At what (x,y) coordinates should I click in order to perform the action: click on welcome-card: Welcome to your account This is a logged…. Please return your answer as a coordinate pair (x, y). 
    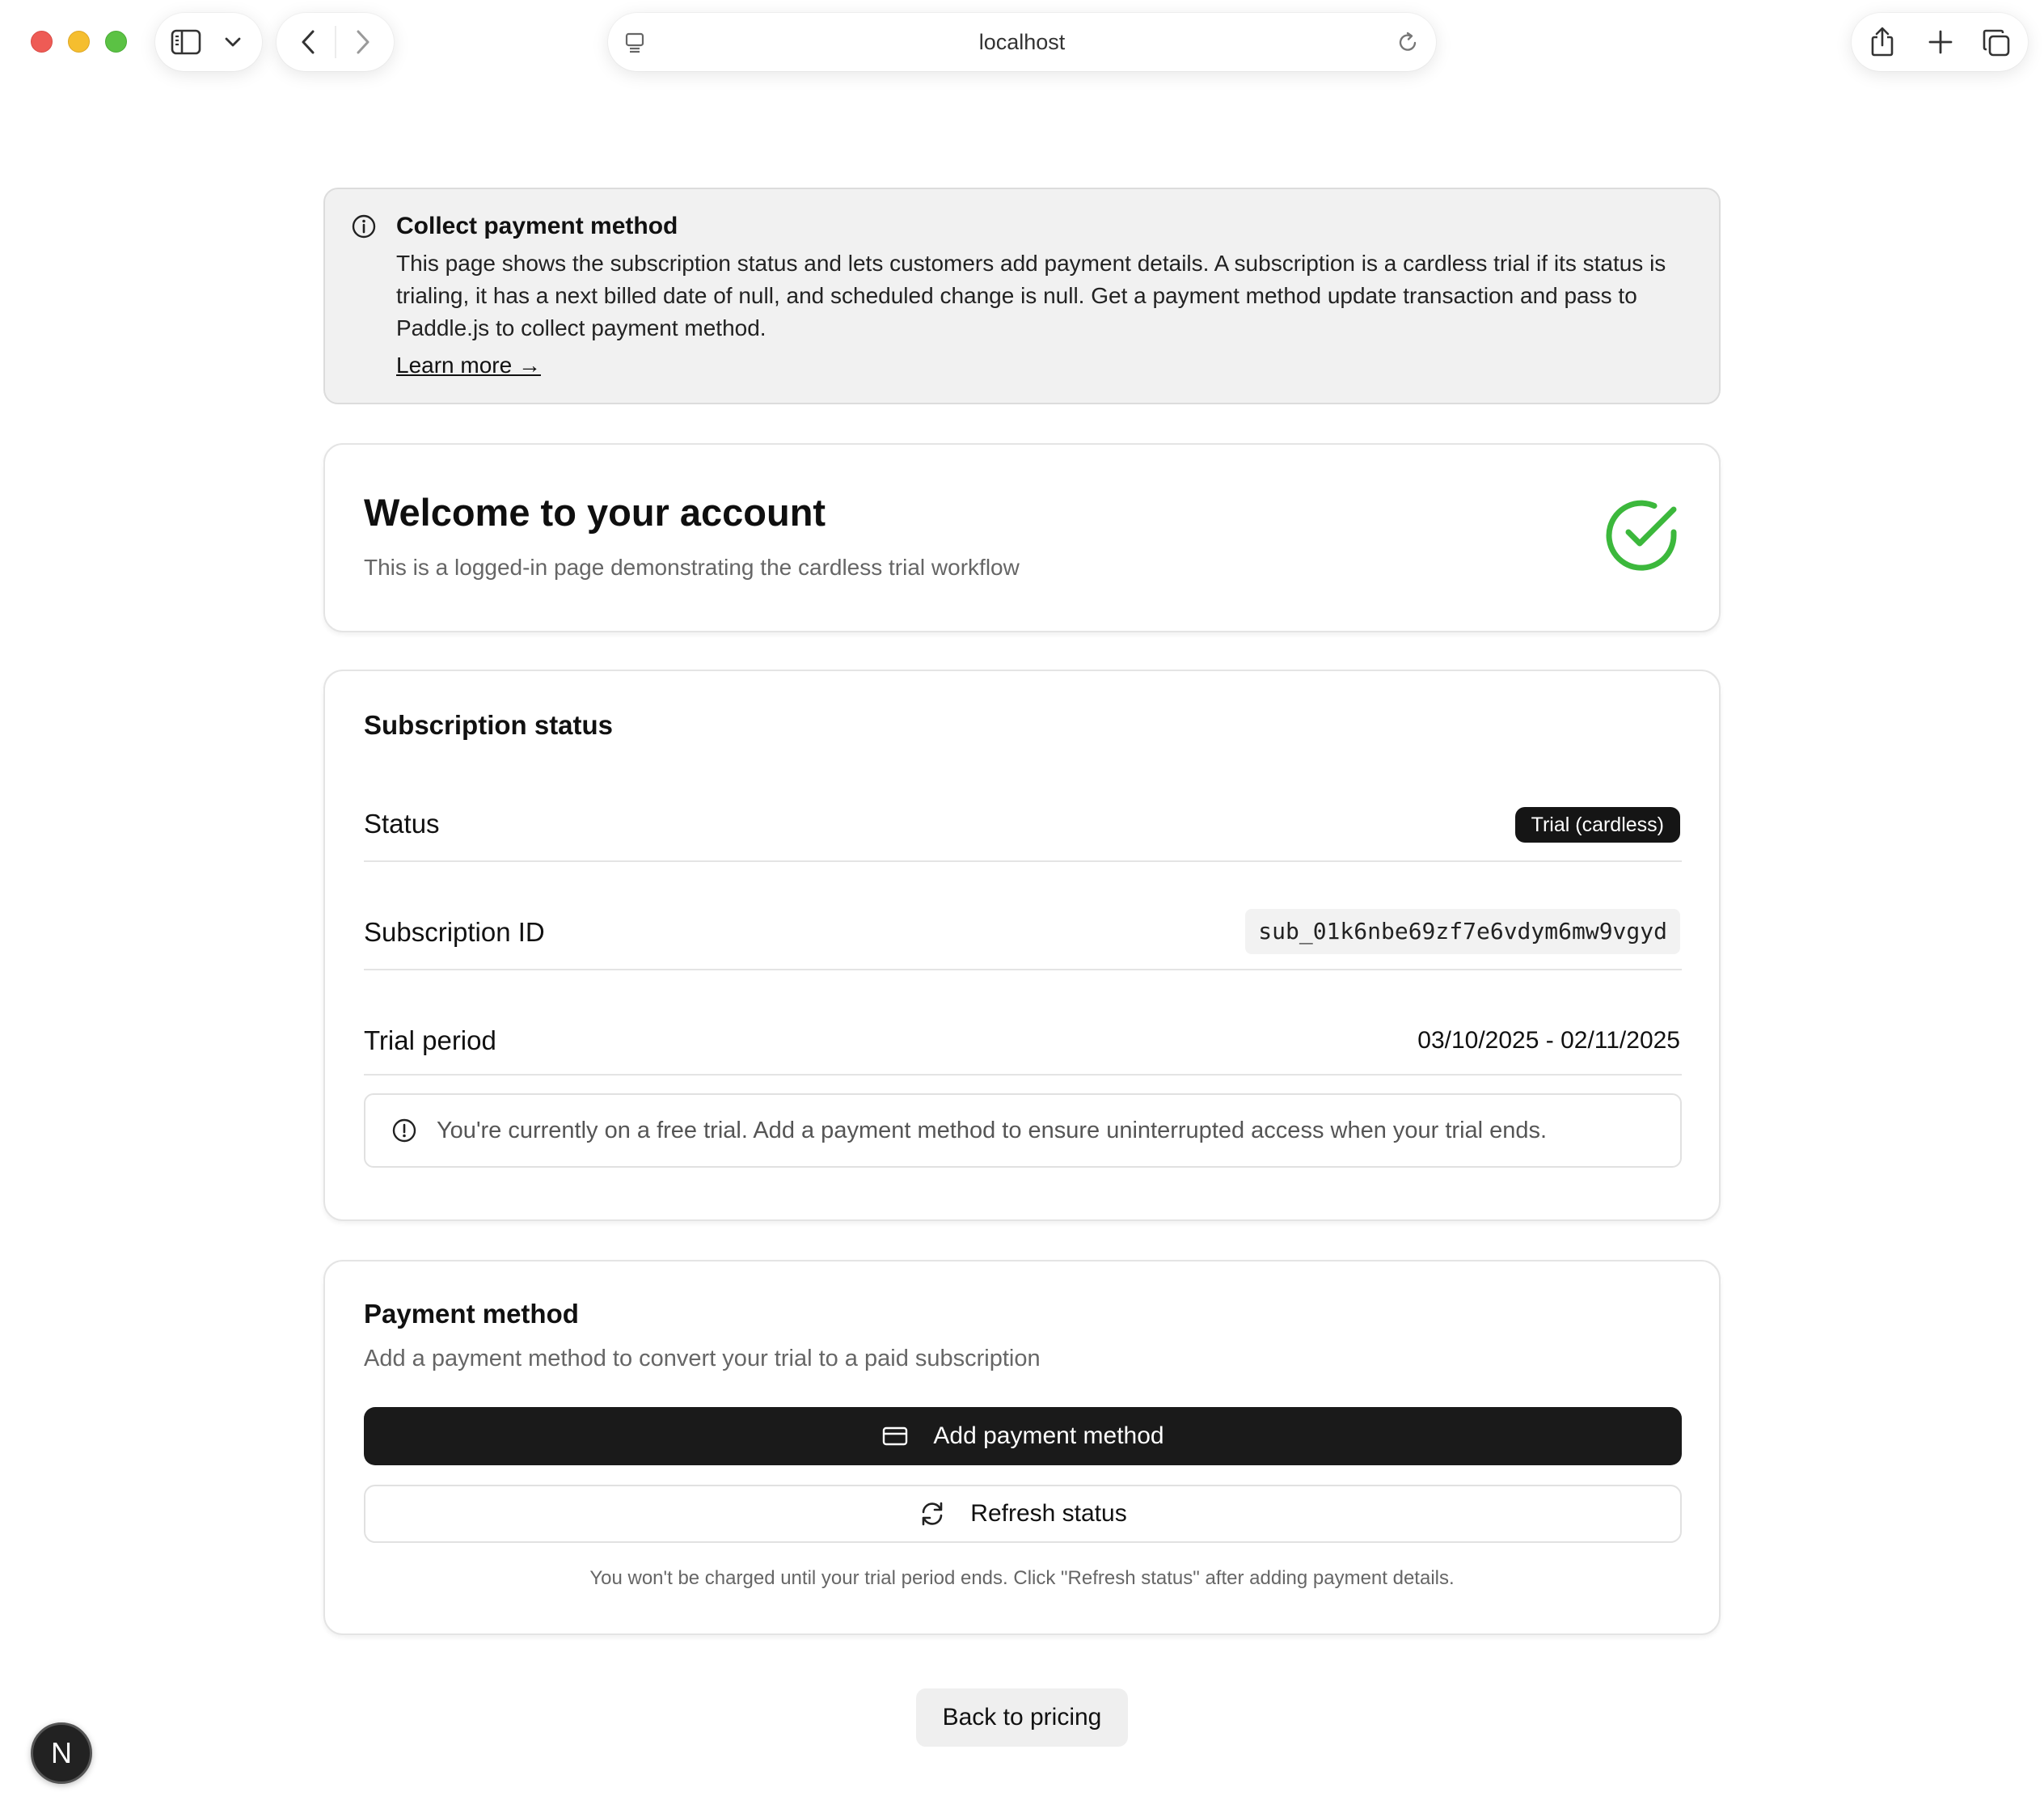
    Looking at the image, I should click on (1022, 537).